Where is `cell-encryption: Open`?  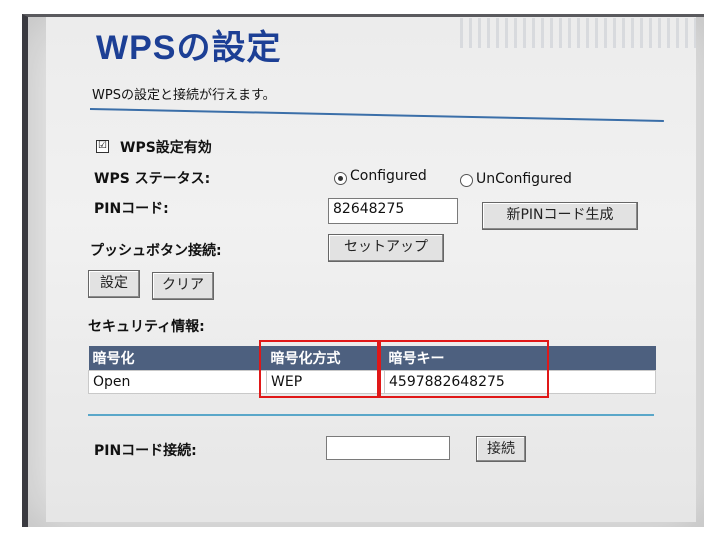 cell-encryption: Open is located at coordinates (177, 382).